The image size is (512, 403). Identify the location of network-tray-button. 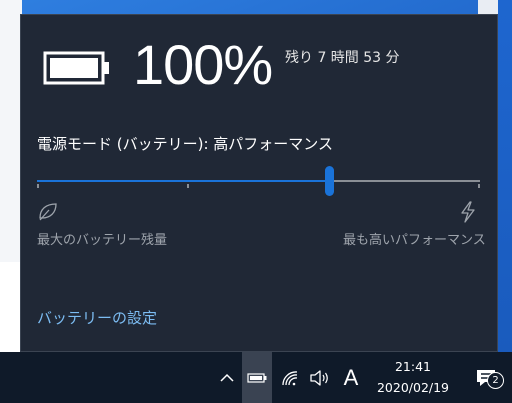
(290, 377).